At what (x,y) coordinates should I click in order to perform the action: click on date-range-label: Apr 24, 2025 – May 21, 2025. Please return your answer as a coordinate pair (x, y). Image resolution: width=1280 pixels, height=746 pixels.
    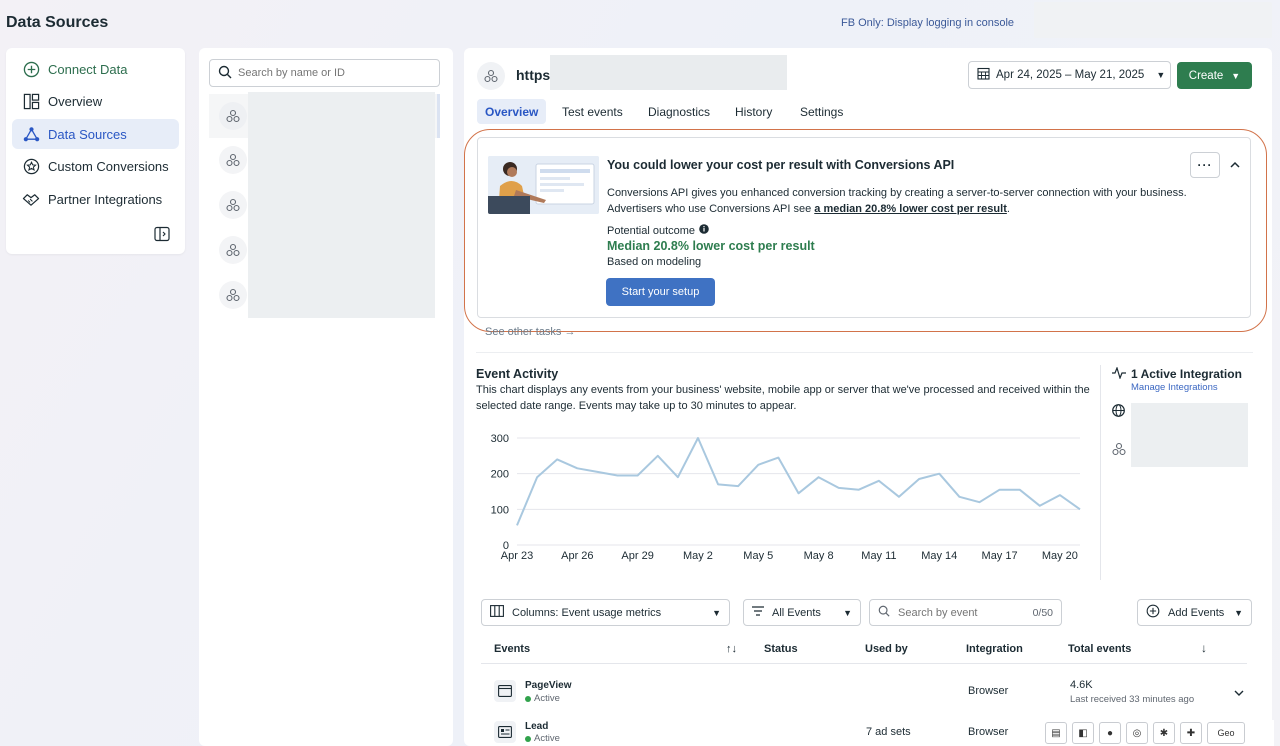
    Looking at the image, I should click on (1070, 75).